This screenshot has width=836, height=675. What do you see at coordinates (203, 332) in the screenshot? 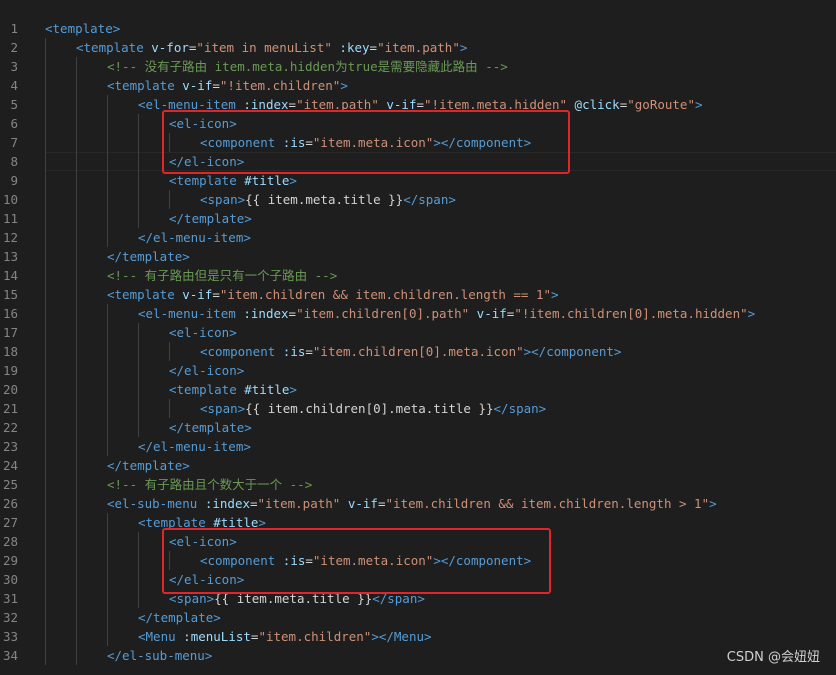
I see `code-text: <el-icon>` at bounding box center [203, 332].